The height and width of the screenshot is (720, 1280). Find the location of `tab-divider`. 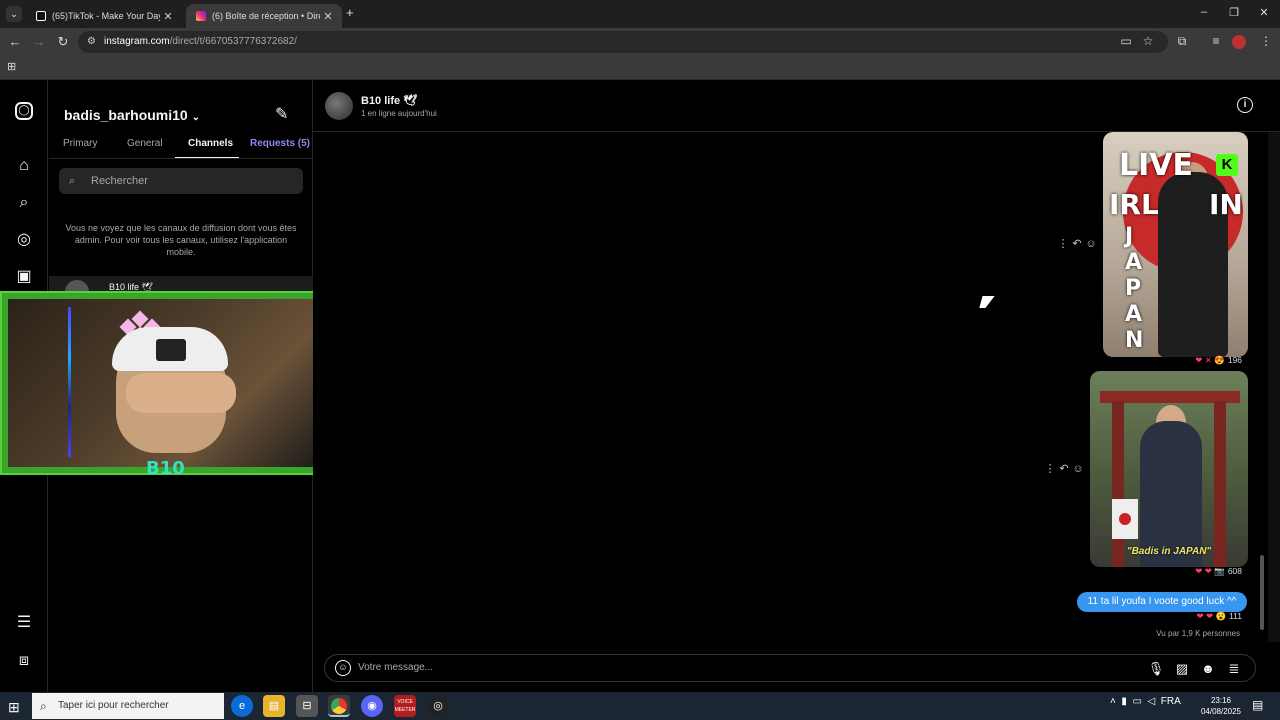

tab-divider is located at coordinates (181, 158).